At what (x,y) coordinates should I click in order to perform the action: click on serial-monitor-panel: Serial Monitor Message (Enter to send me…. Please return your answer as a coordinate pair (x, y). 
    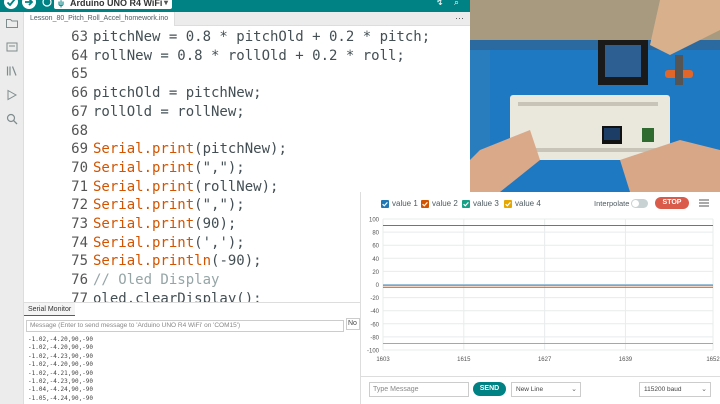
    Looking at the image, I should click on (192, 353).